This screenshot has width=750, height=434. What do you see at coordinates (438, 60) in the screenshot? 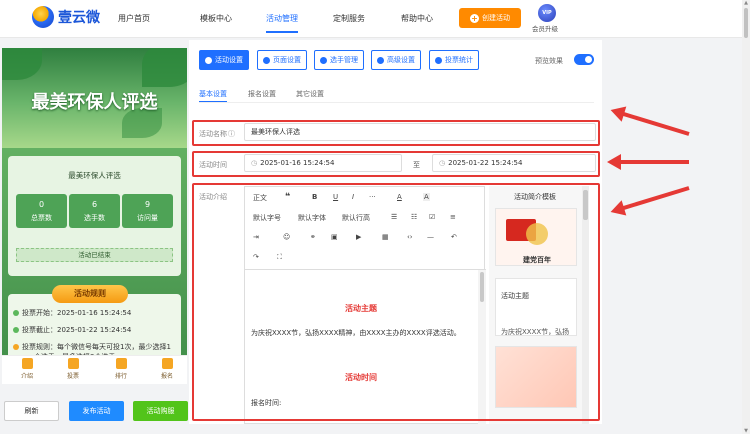
I see `chart-icon` at bounding box center [438, 60].